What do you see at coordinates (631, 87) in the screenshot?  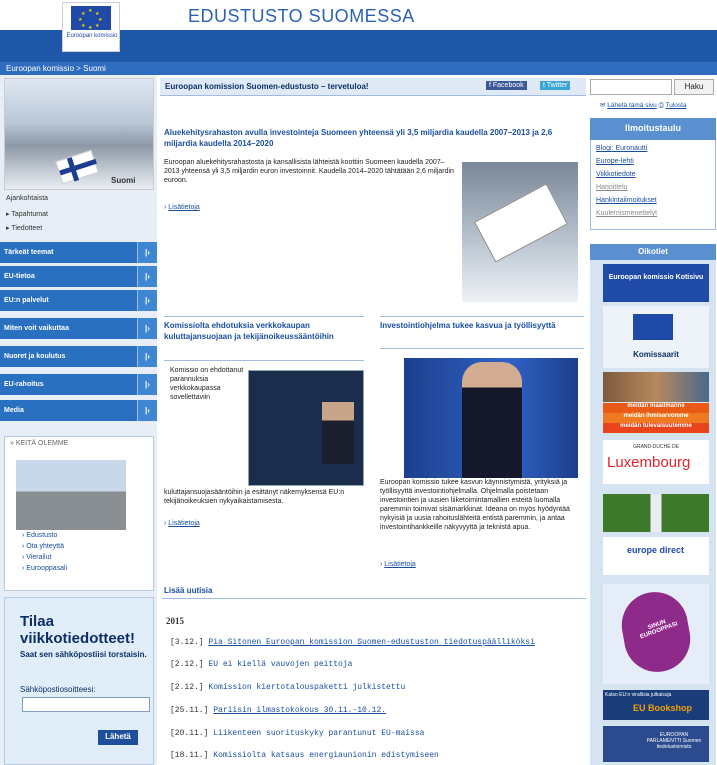 I see `search-input` at bounding box center [631, 87].